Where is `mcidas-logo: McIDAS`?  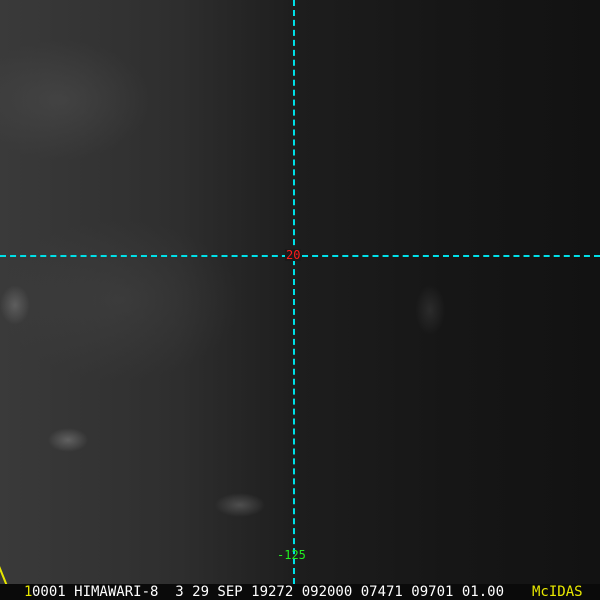 mcidas-logo: McIDAS is located at coordinates (557, 592).